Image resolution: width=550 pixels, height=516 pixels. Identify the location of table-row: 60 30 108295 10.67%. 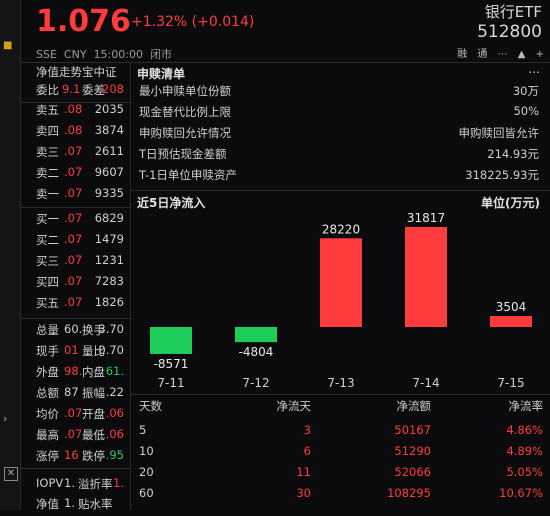
(340, 496).